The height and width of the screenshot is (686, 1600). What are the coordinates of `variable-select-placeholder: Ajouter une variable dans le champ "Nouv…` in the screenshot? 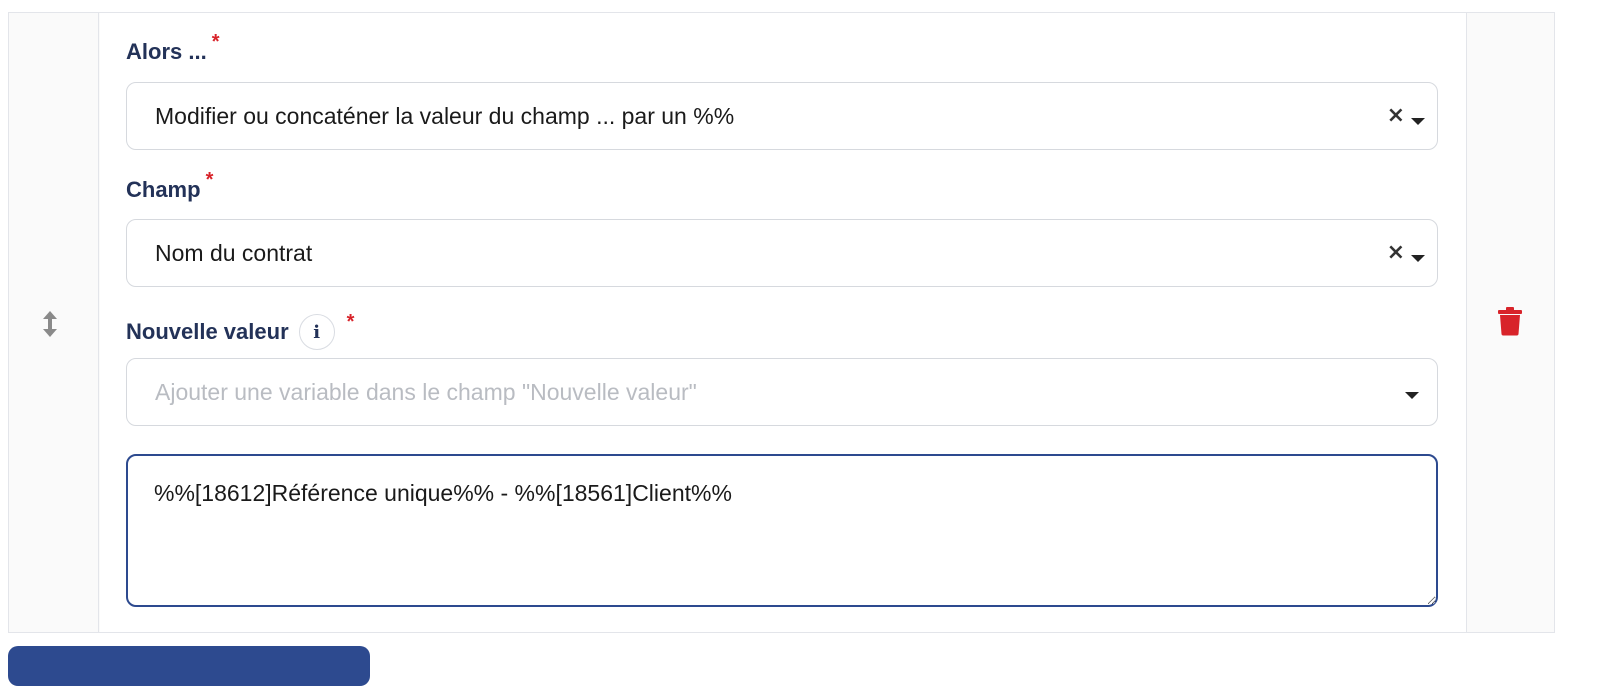 It's located at (426, 391).